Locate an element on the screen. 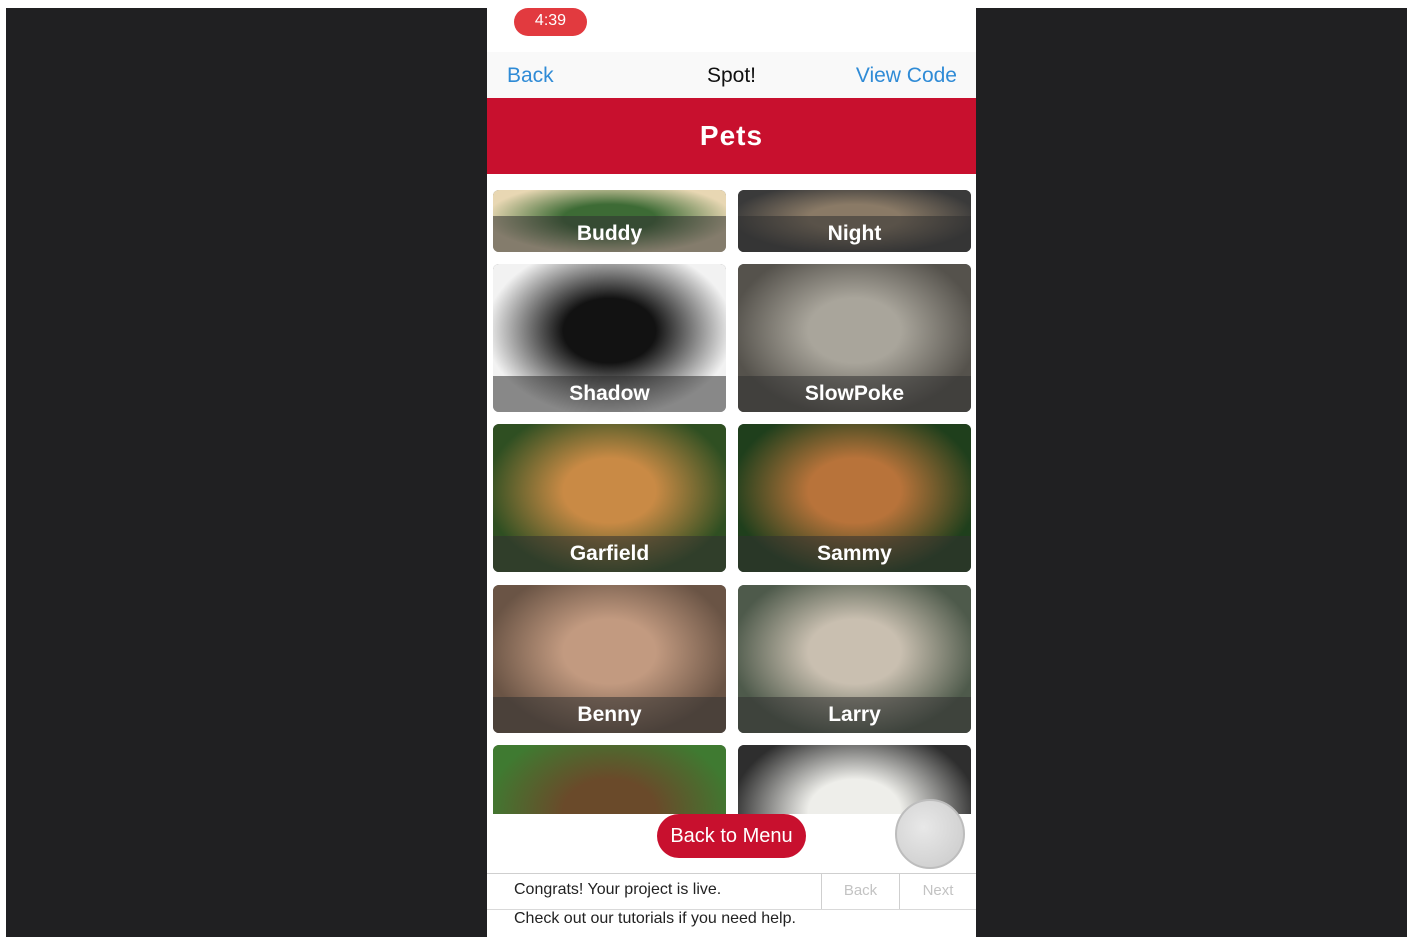 Image resolution: width=1410 pixels, height=937 pixels. pet-name: Shadow is located at coordinates (609, 394).